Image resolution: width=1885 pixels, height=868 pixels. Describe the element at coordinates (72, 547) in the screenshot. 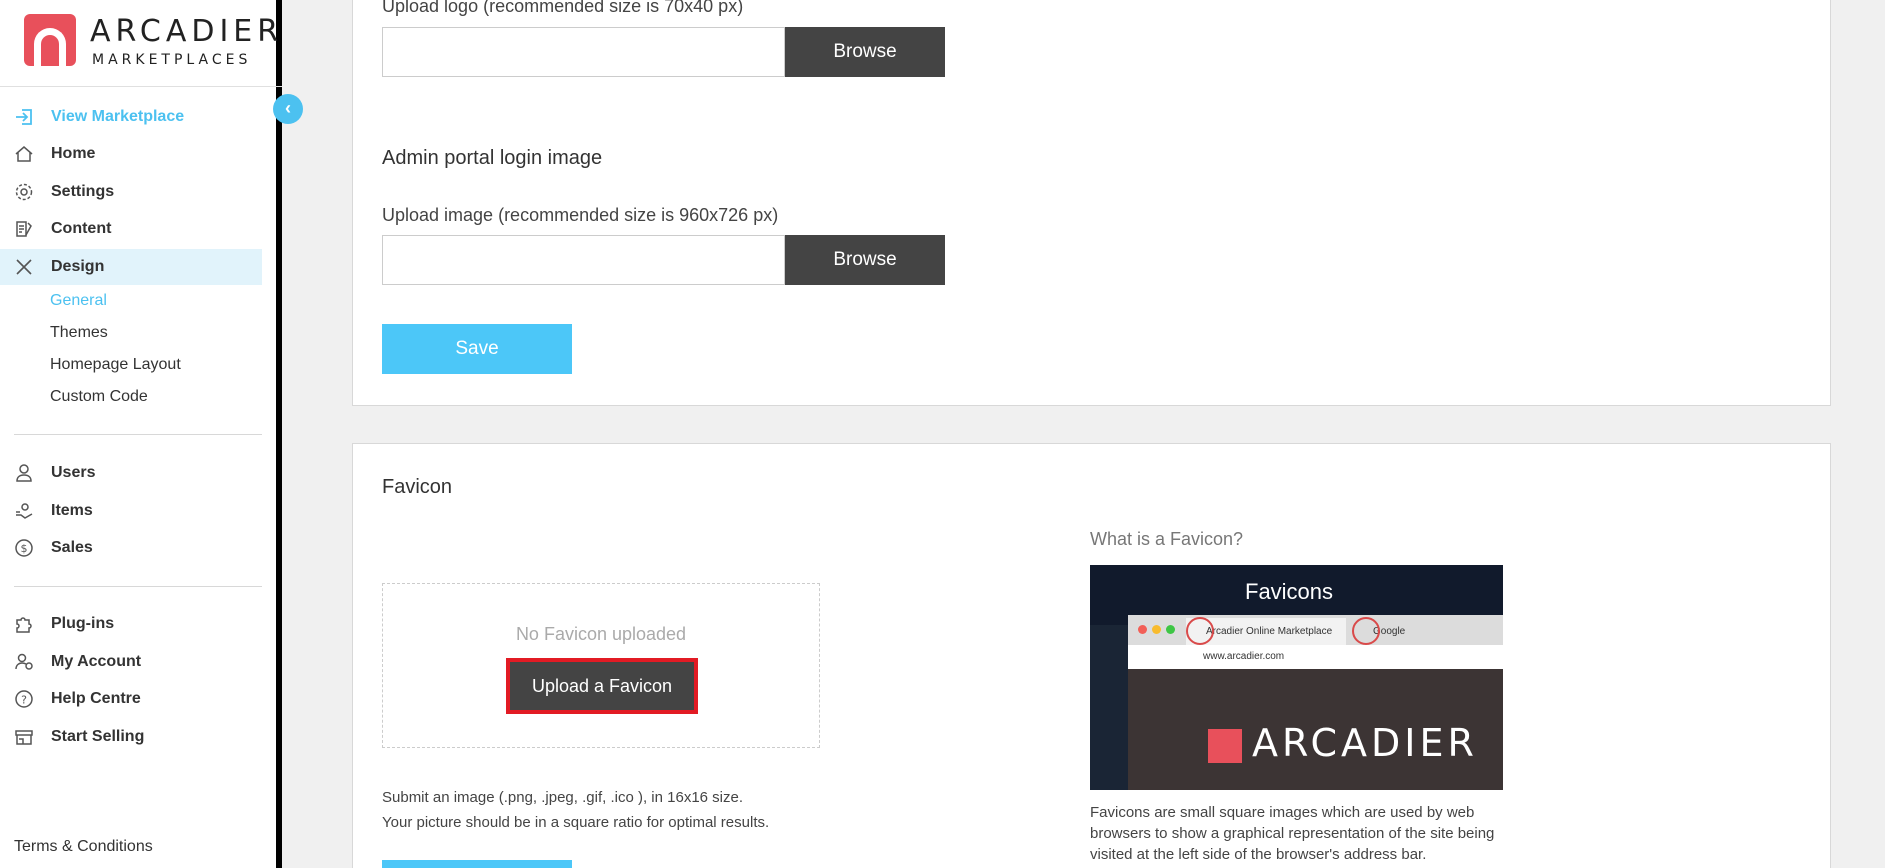

I see `sidebar-item-label: Sales` at that location.